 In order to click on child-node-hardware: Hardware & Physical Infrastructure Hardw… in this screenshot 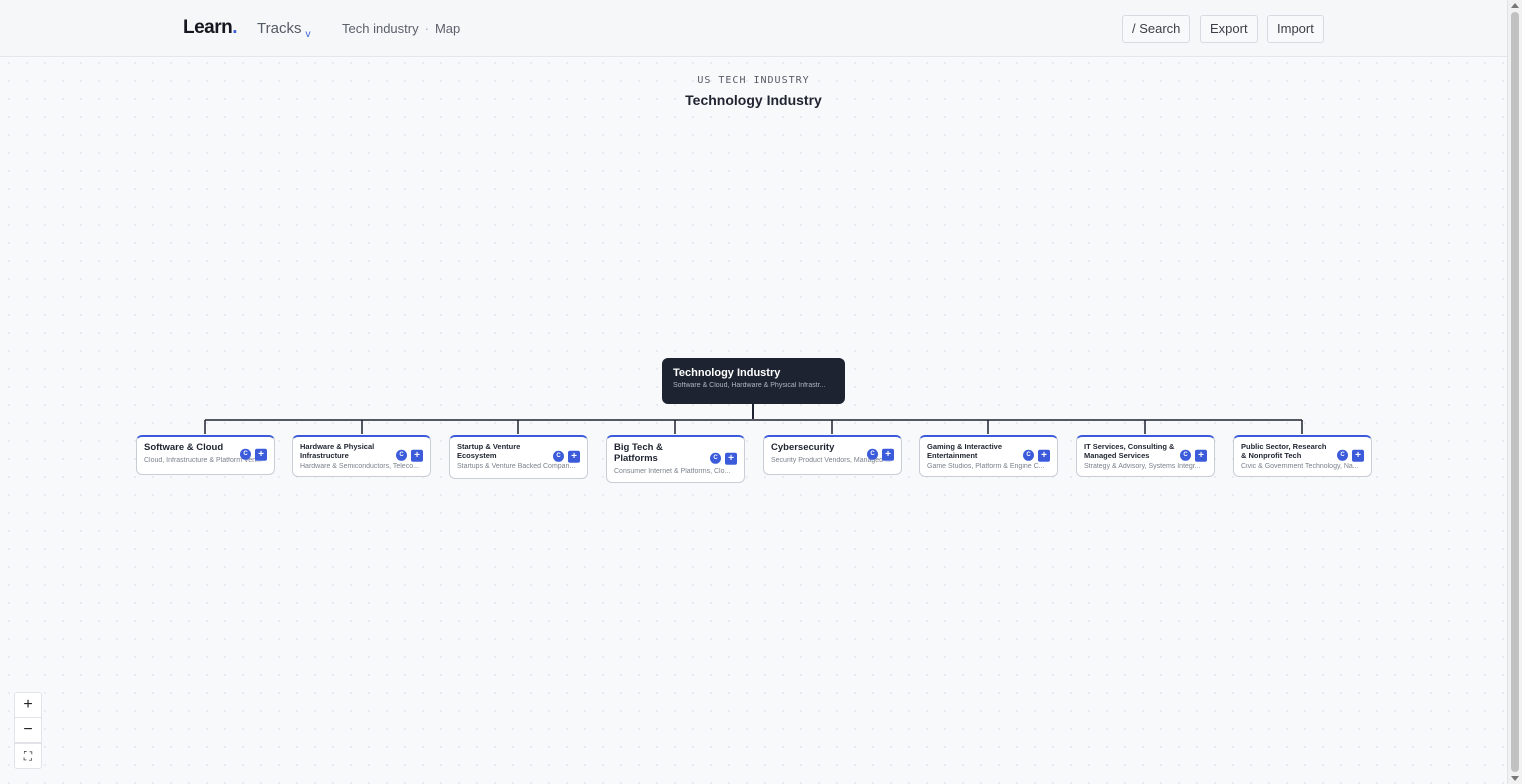, I will do `click(361, 456)`.